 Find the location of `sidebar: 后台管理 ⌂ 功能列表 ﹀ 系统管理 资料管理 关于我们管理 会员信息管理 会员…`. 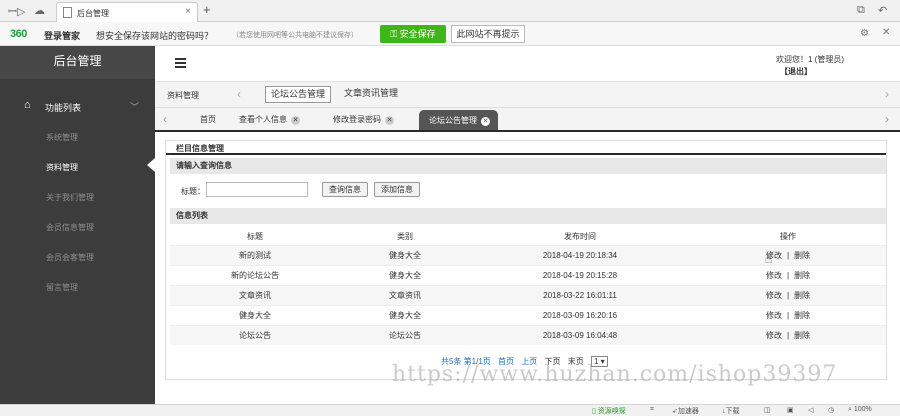

sidebar: 后台管理 ⌂ 功能列表 ﹀ 系统管理 资料管理 关于我们管理 会员信息管理 会员… is located at coordinates (77, 225).